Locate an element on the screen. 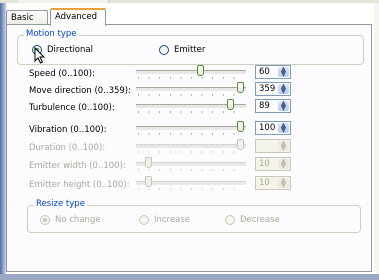  emitter-label: Emitter is located at coordinates (190, 50).